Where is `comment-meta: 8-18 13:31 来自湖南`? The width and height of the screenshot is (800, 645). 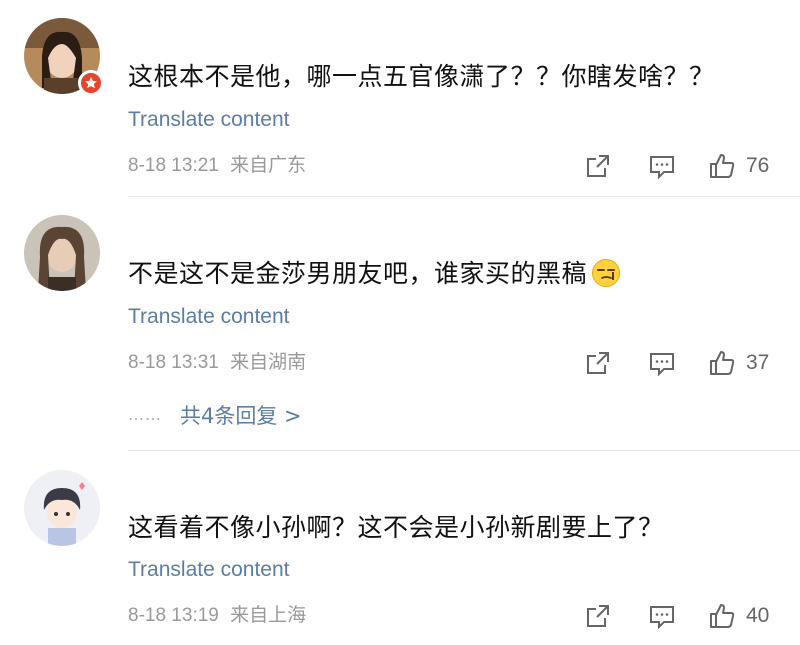 comment-meta: 8-18 13:31 来自湖南 is located at coordinates (217, 363).